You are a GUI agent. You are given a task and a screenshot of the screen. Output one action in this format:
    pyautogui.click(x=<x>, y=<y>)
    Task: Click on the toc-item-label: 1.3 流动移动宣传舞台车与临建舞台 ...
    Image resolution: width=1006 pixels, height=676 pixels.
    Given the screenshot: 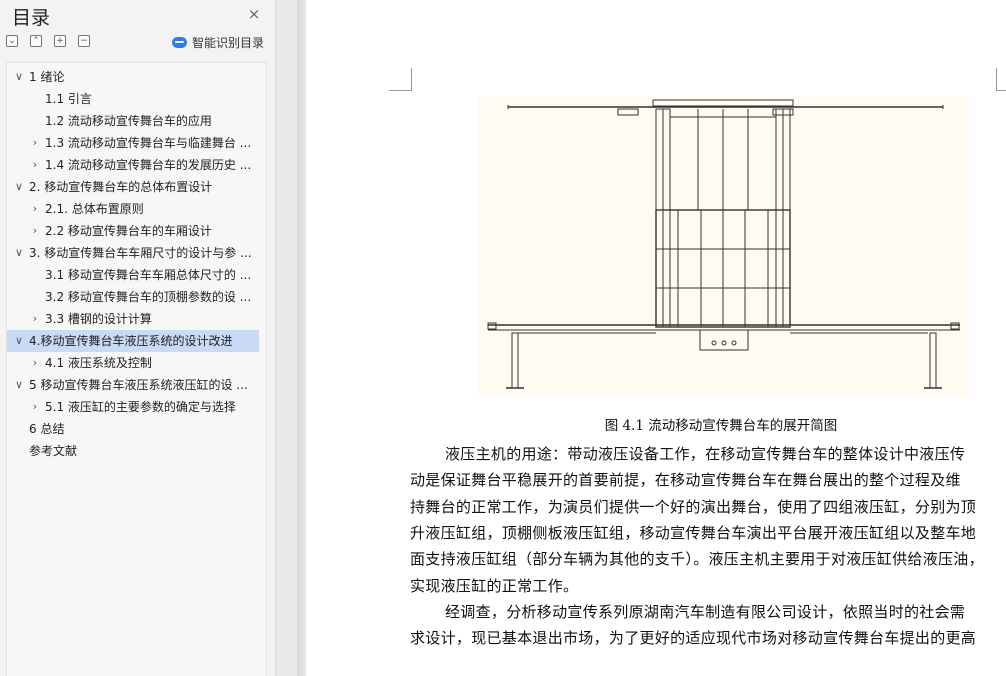 What is the action you would take?
    pyautogui.click(x=148, y=143)
    